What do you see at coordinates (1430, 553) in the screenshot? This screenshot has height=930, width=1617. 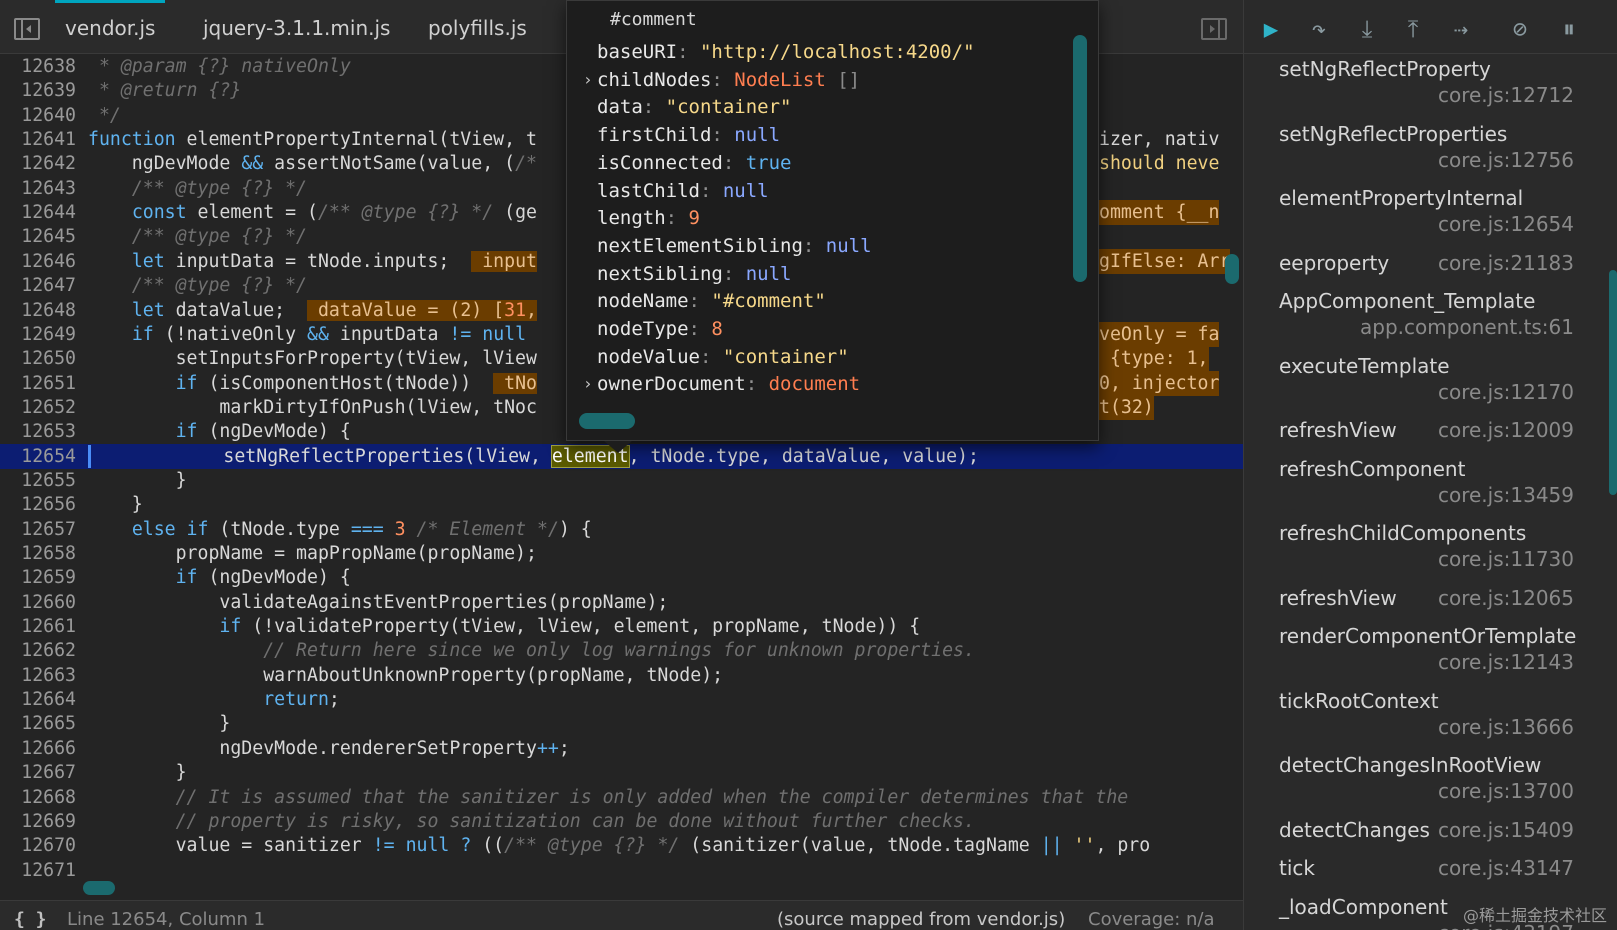 I see `call-stack-frame: refreshChildComponents core.js:11730` at bounding box center [1430, 553].